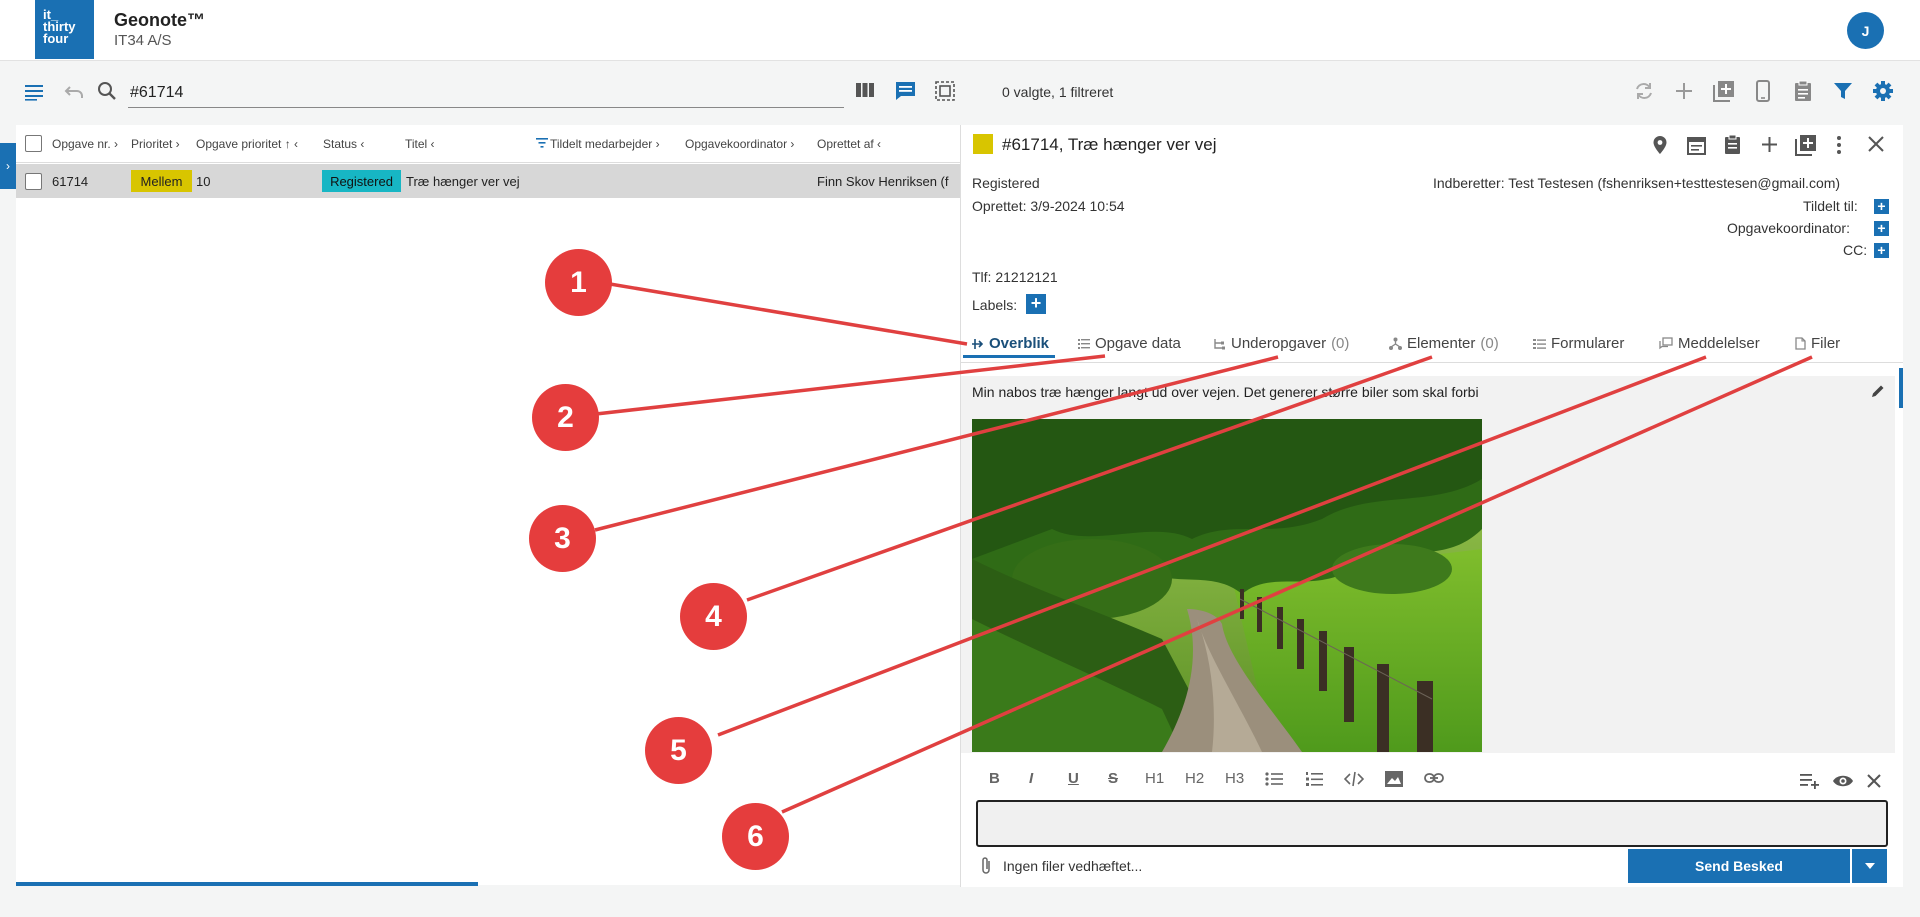  I want to click on callout-2: 2, so click(565, 417).